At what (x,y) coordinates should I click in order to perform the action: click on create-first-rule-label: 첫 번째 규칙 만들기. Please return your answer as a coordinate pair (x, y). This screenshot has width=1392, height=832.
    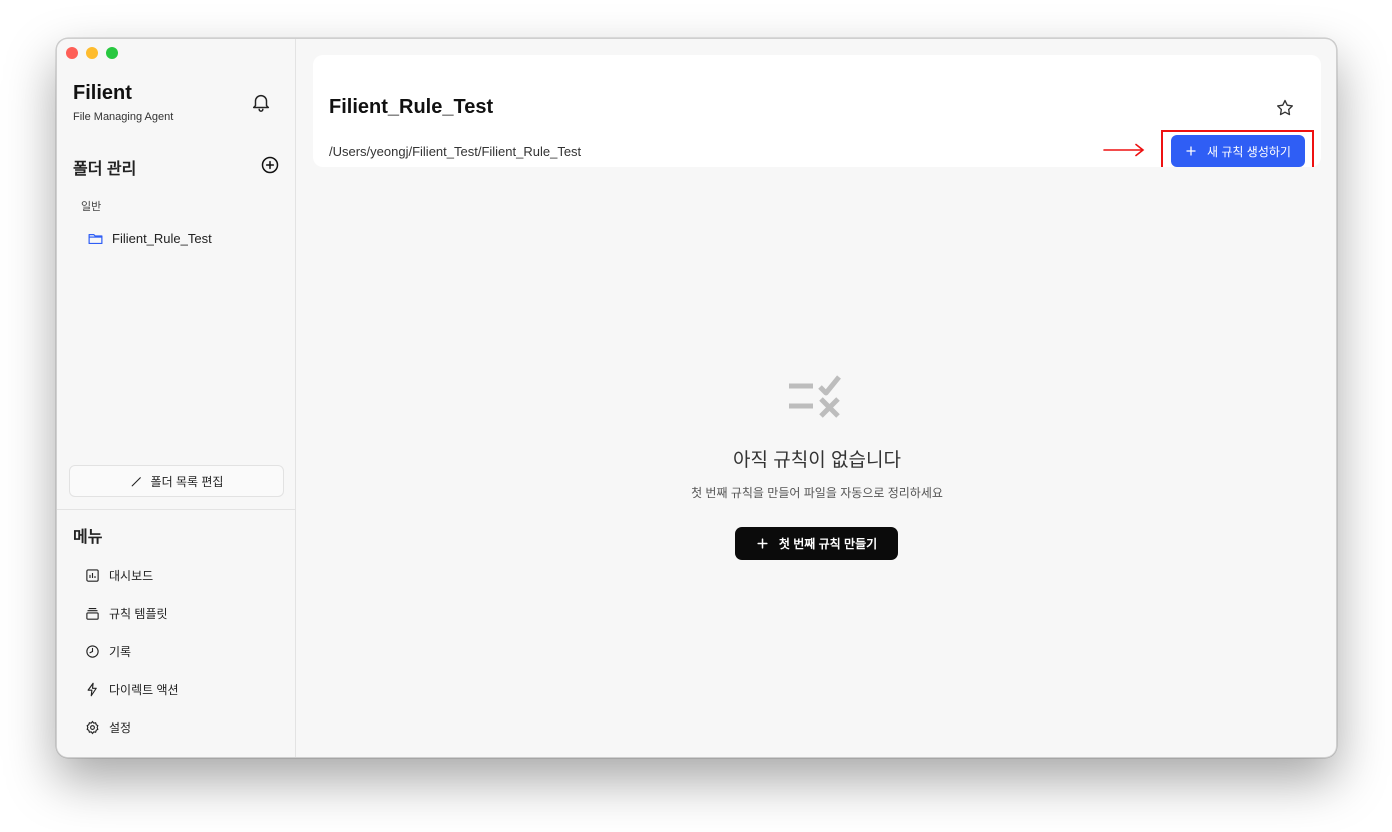
    Looking at the image, I should click on (828, 544).